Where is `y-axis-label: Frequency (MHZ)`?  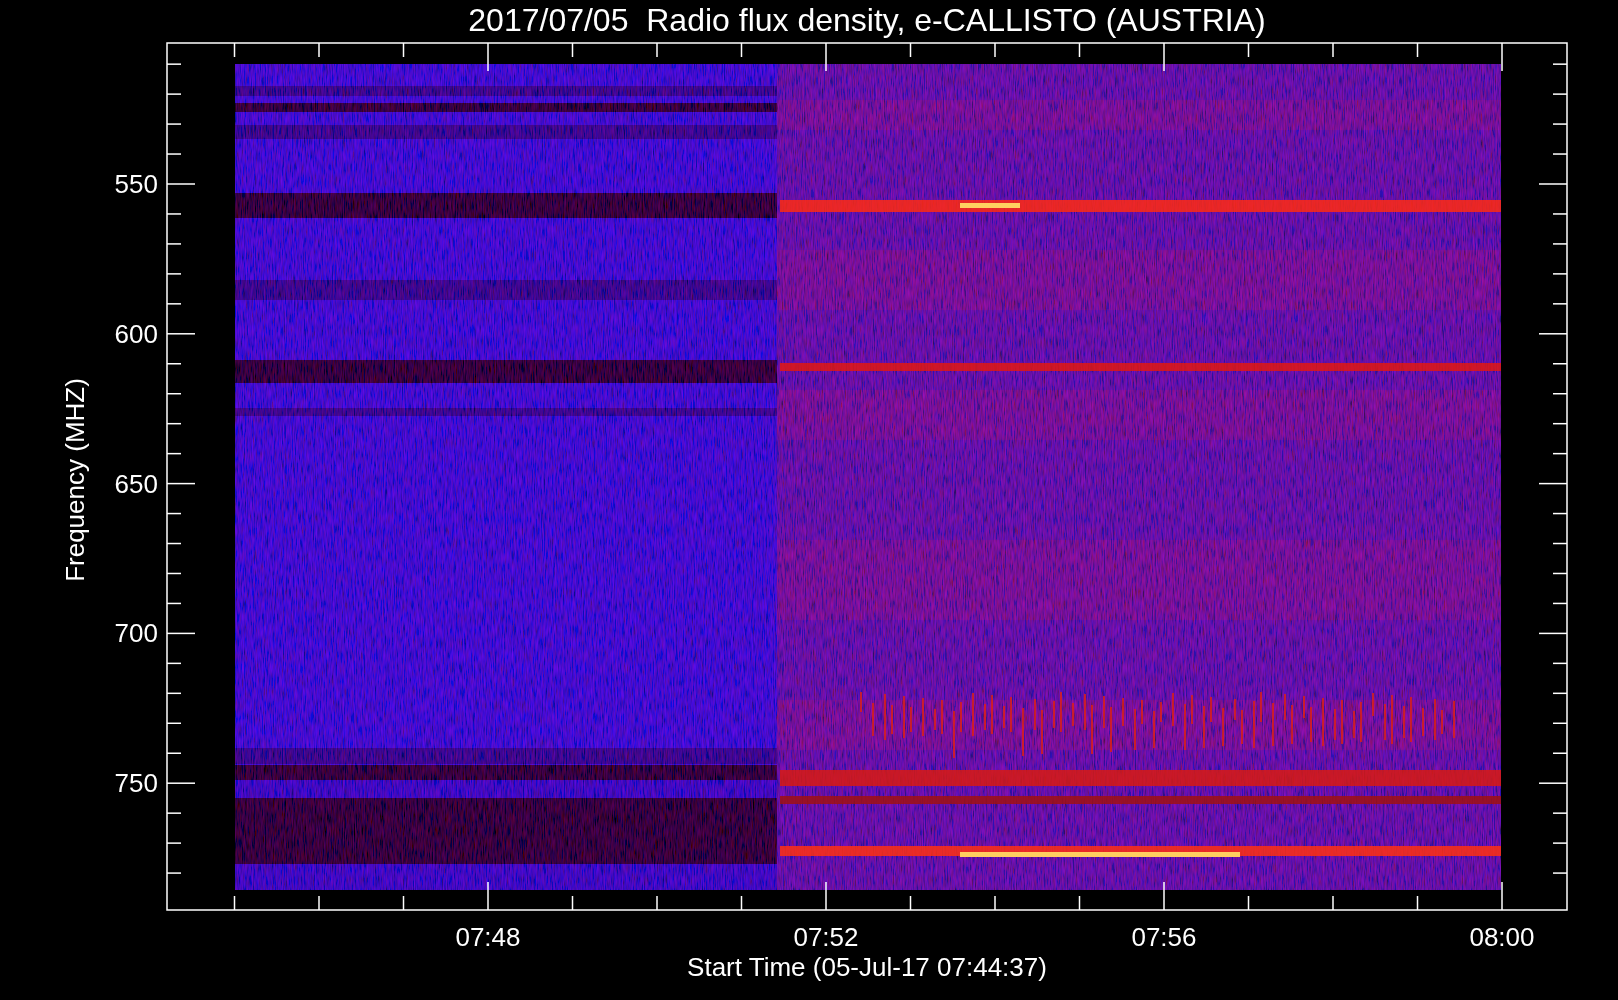
y-axis-label: Frequency (MHZ) is located at coordinates (75, 480).